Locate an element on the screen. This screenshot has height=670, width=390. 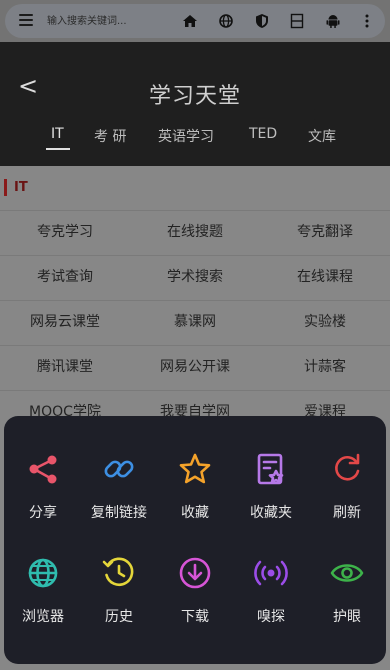
tab-wenku: 文库 is located at coordinates (322, 136).